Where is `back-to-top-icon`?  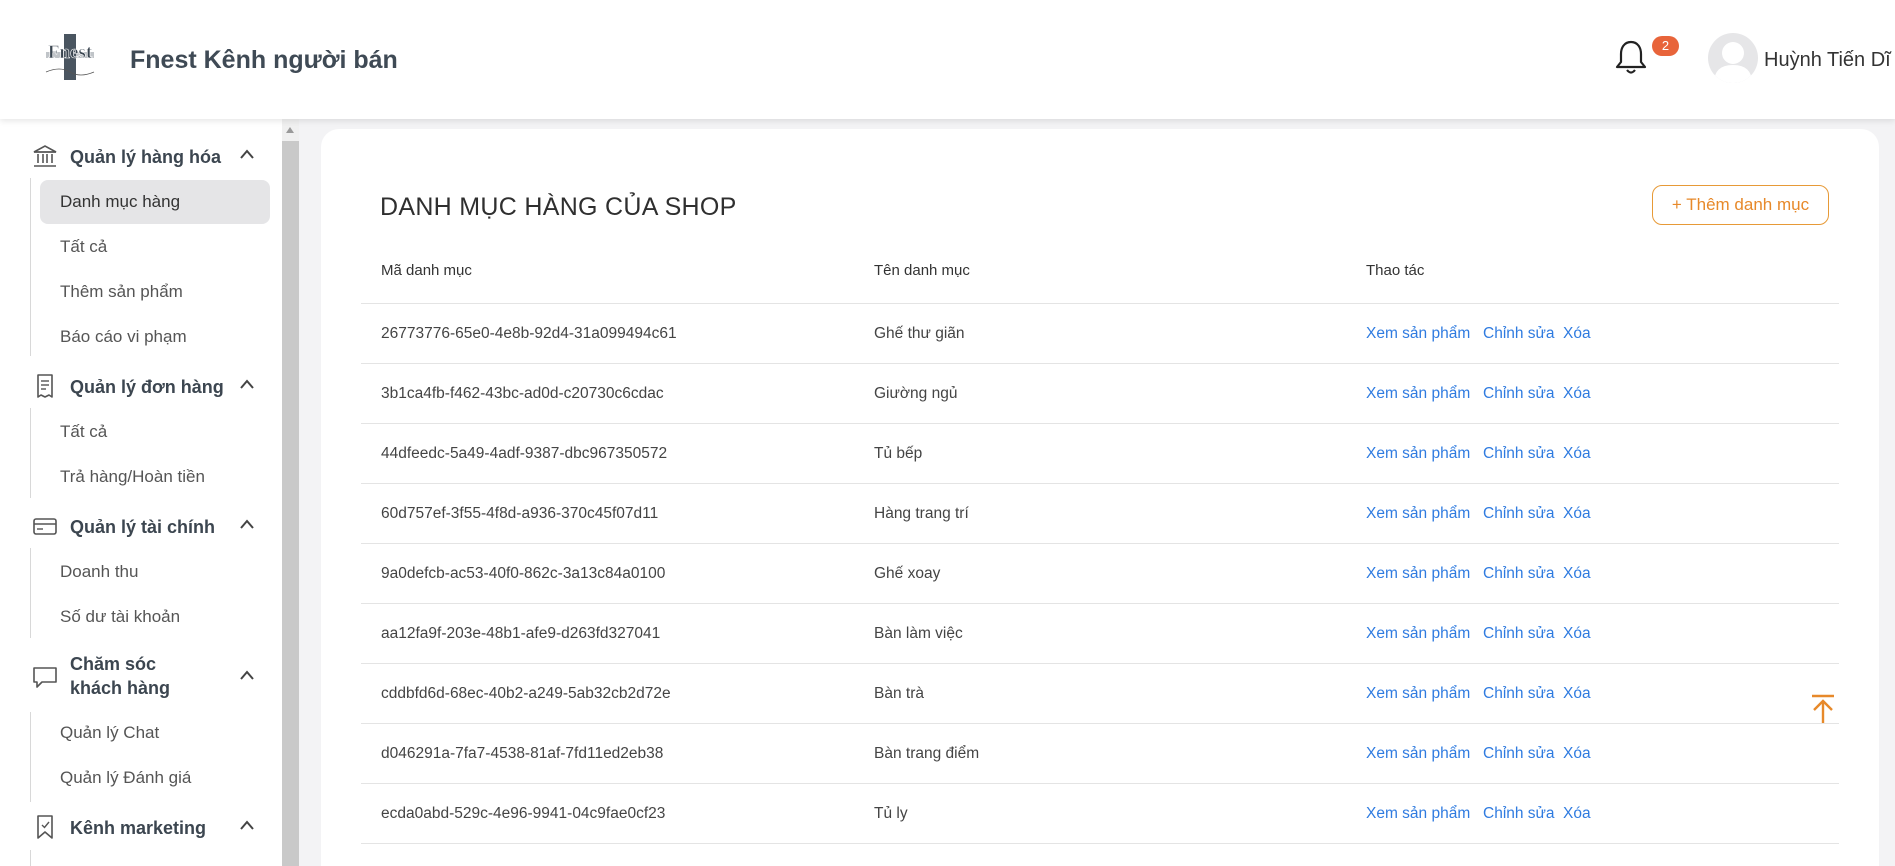
back-to-top-icon is located at coordinates (1823, 709).